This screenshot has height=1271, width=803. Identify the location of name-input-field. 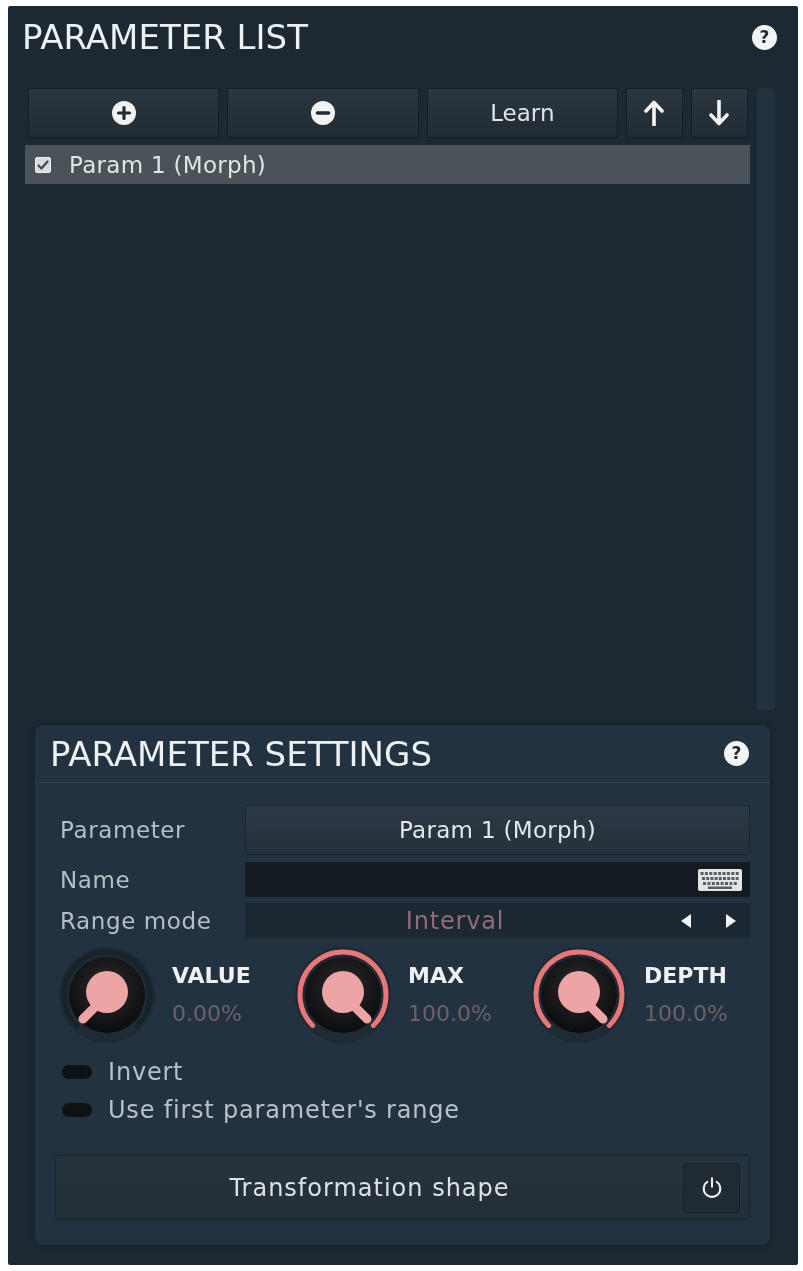
(497, 879).